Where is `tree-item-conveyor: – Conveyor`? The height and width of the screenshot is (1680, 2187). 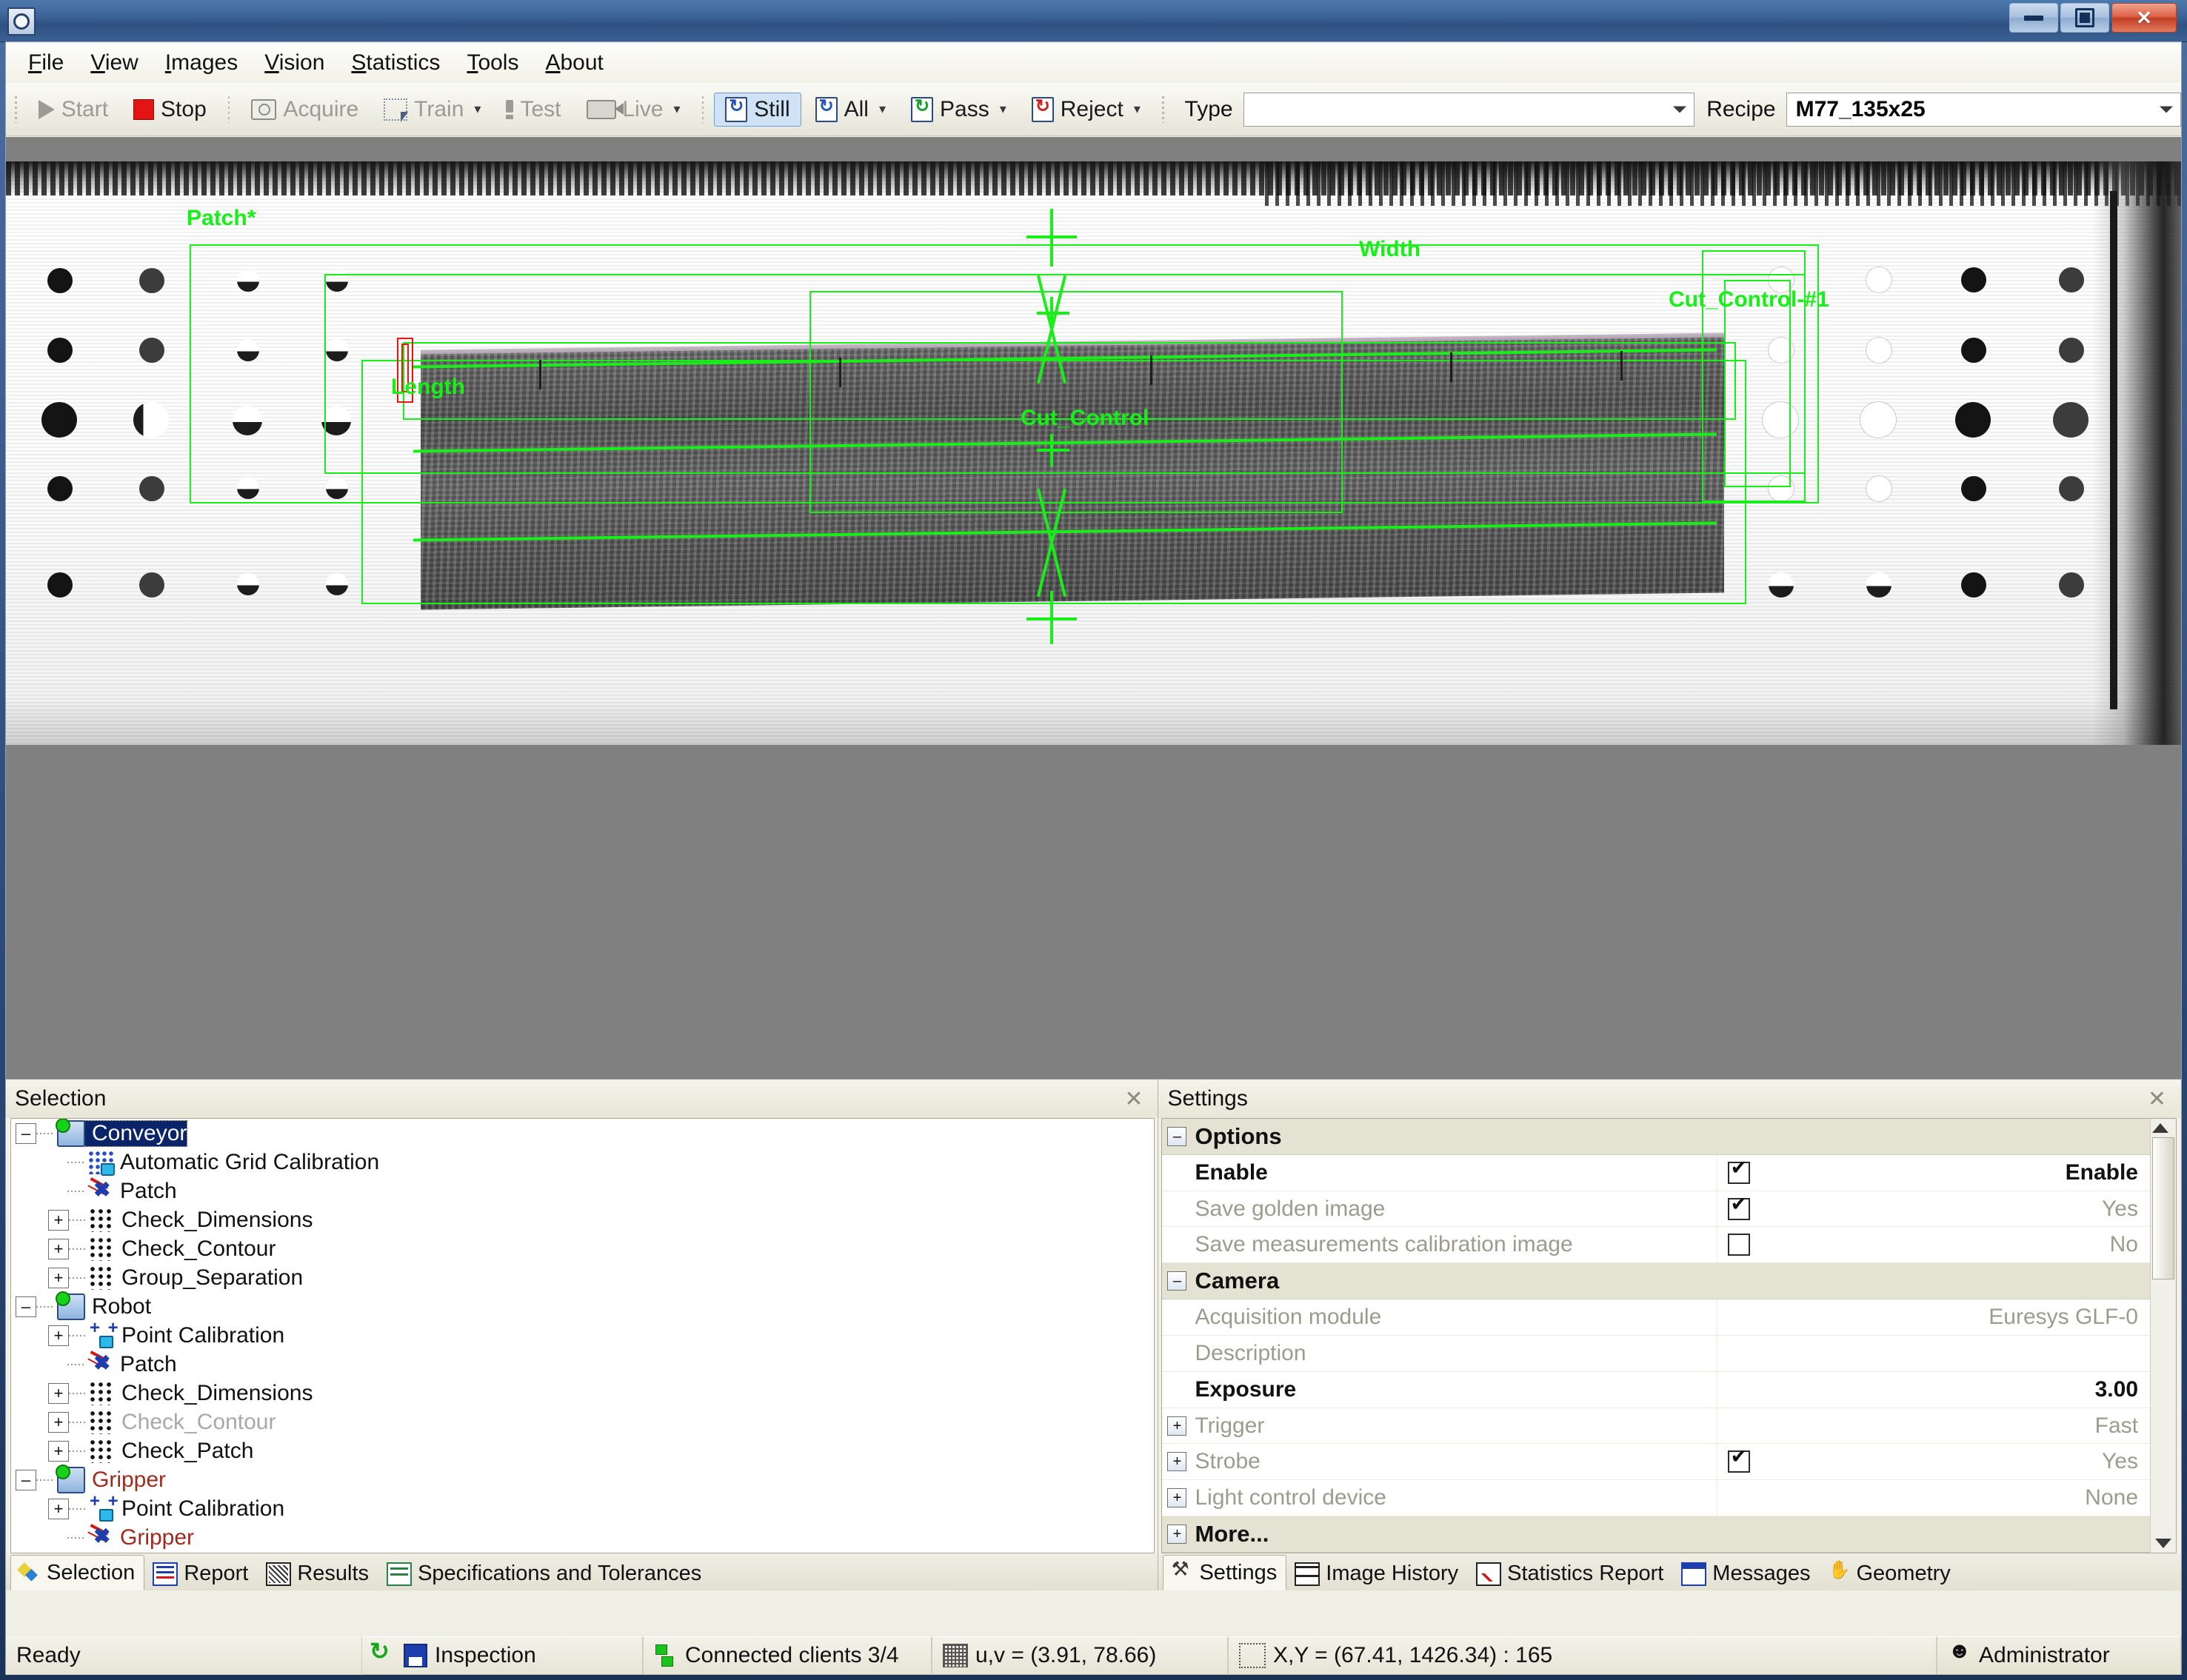 tree-item-conveyor: – Conveyor is located at coordinates (582, 1133).